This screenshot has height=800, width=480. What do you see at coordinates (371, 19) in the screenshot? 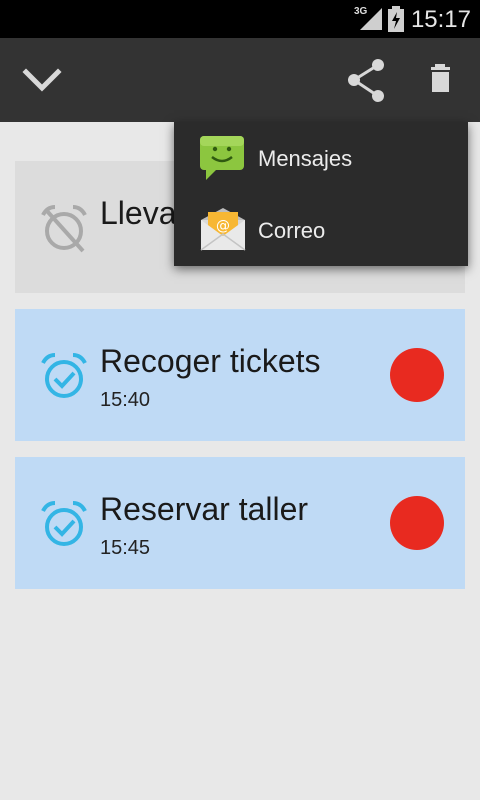
I see `signal-icon` at bounding box center [371, 19].